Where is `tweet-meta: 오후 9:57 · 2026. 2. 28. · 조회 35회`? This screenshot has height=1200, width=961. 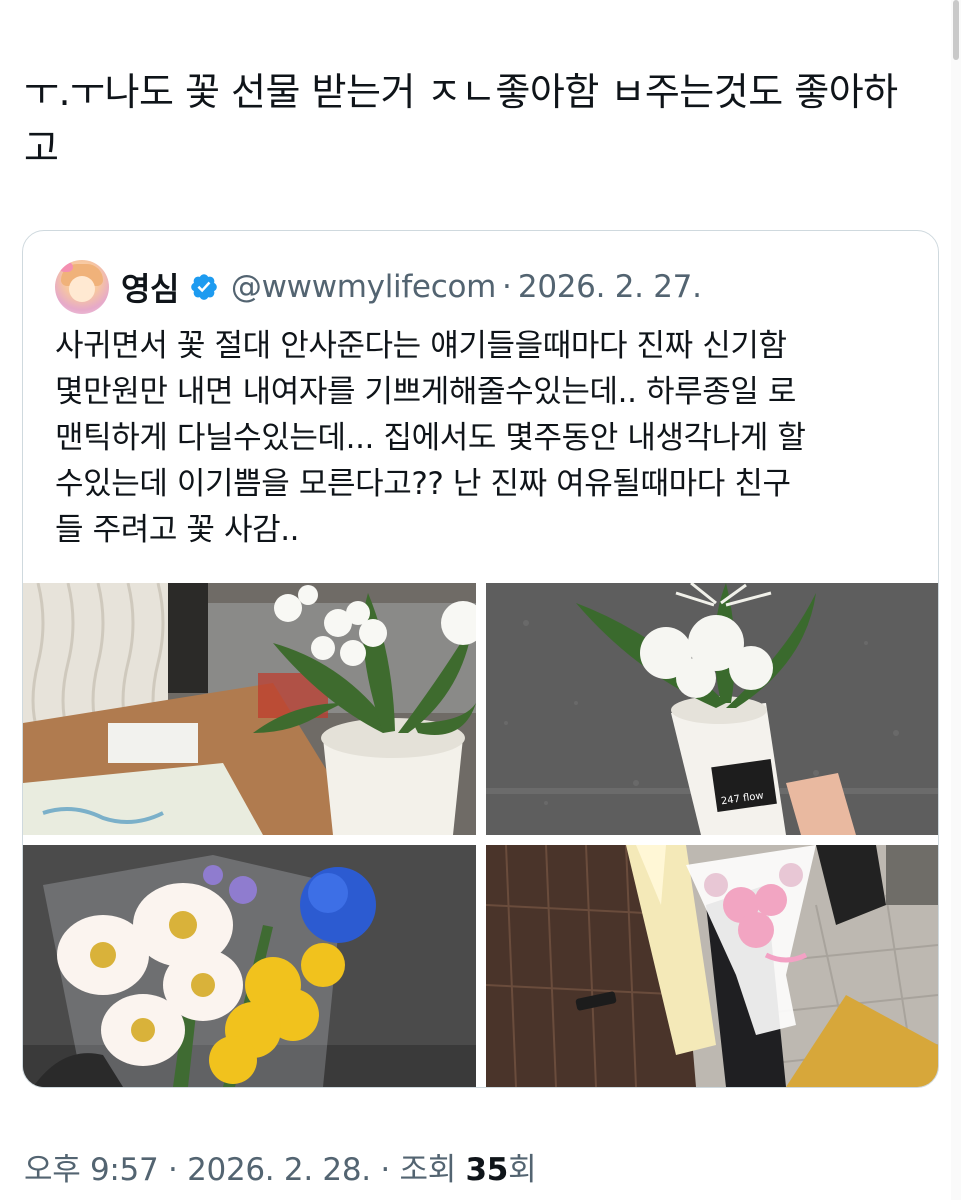
tweet-meta: 오후 9:57 · 2026. 2. 28. · 조회 35회 is located at coordinates (280, 1166).